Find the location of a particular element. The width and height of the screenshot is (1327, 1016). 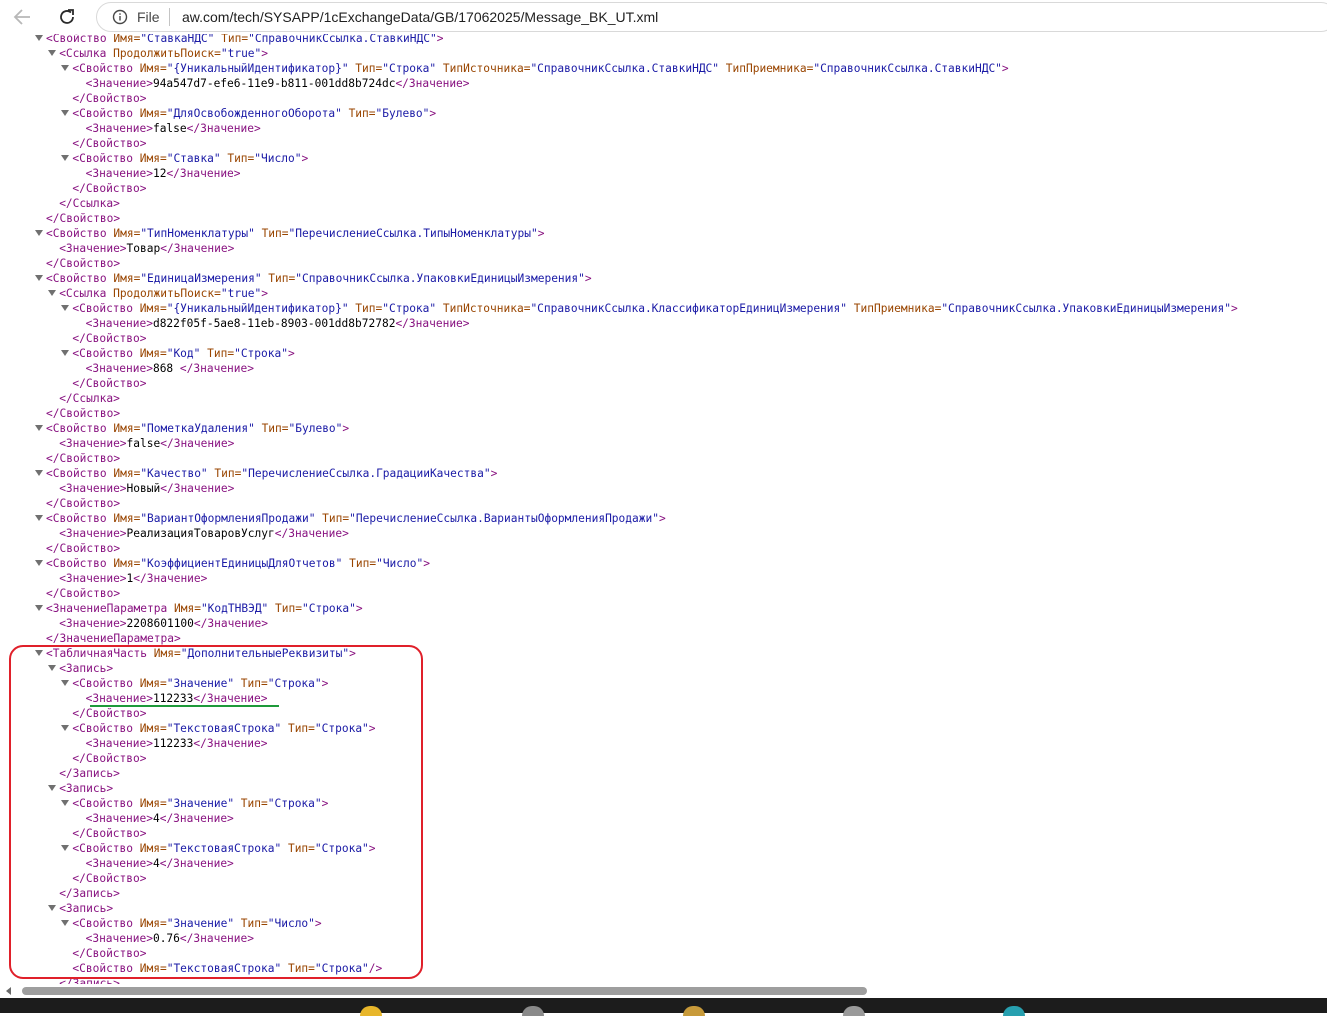

text-value: РеализацияТоваровУслуг is located at coordinates (200, 533).